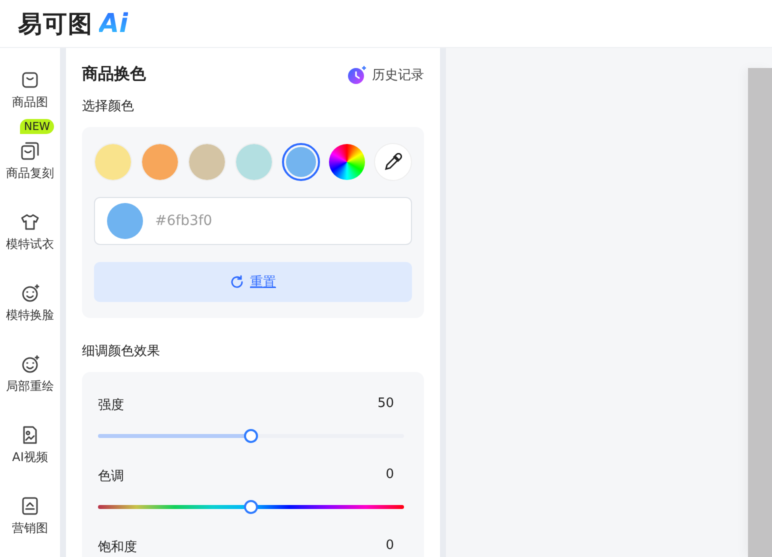 The width and height of the screenshot is (772, 557). Describe the element at coordinates (237, 282) in the screenshot. I see `reset-icon` at that location.